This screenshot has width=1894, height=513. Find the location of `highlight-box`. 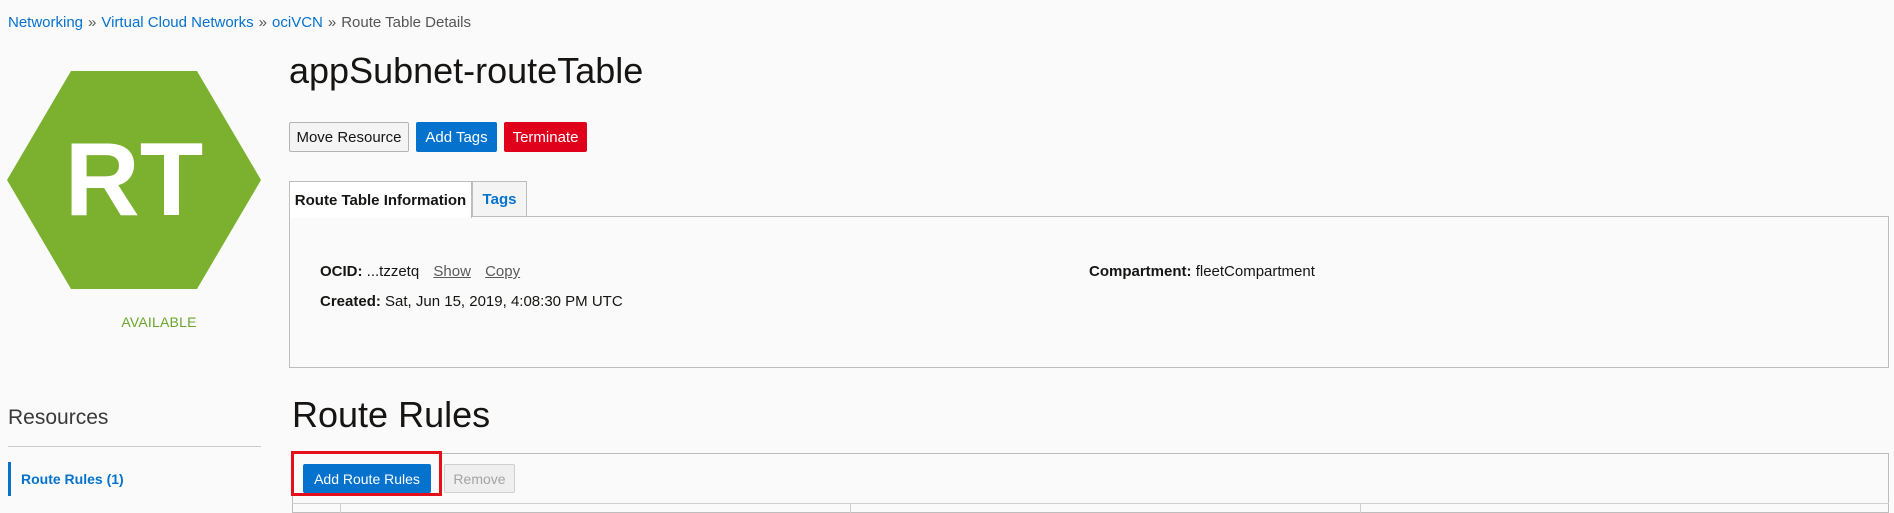

highlight-box is located at coordinates (366, 473).